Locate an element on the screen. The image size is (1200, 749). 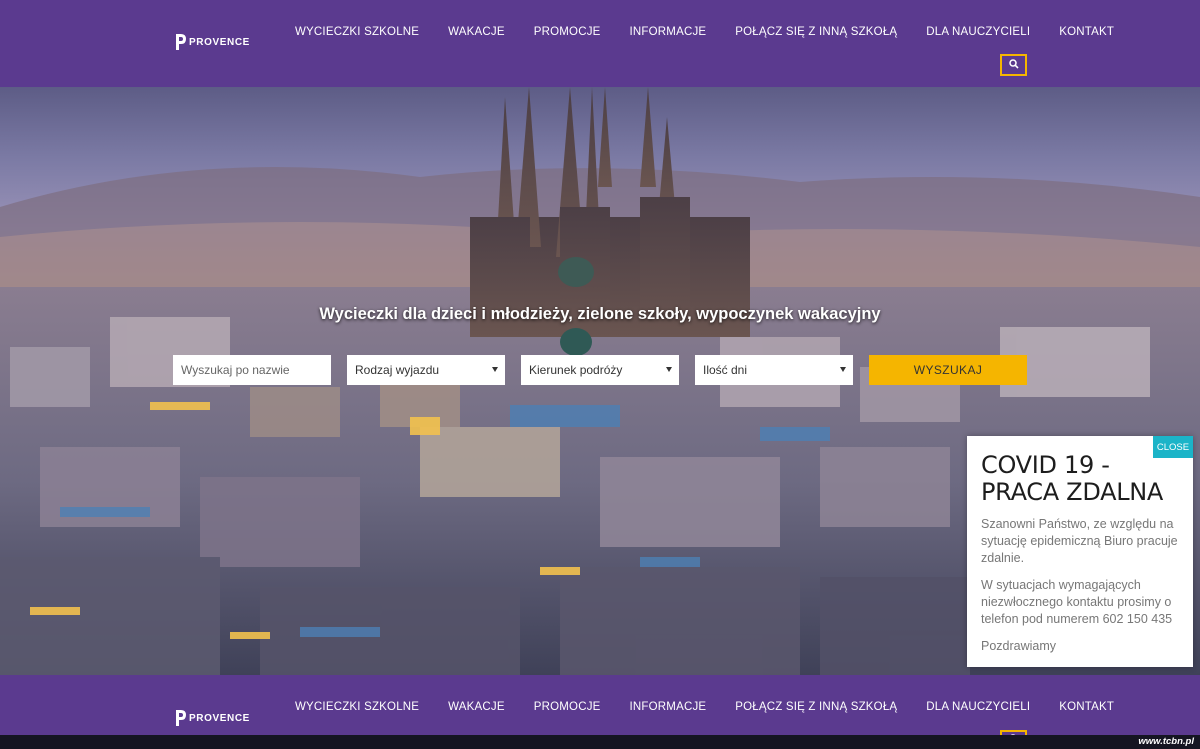
trip-type-select: Rodzaj wyjazdu is located at coordinates (426, 370).